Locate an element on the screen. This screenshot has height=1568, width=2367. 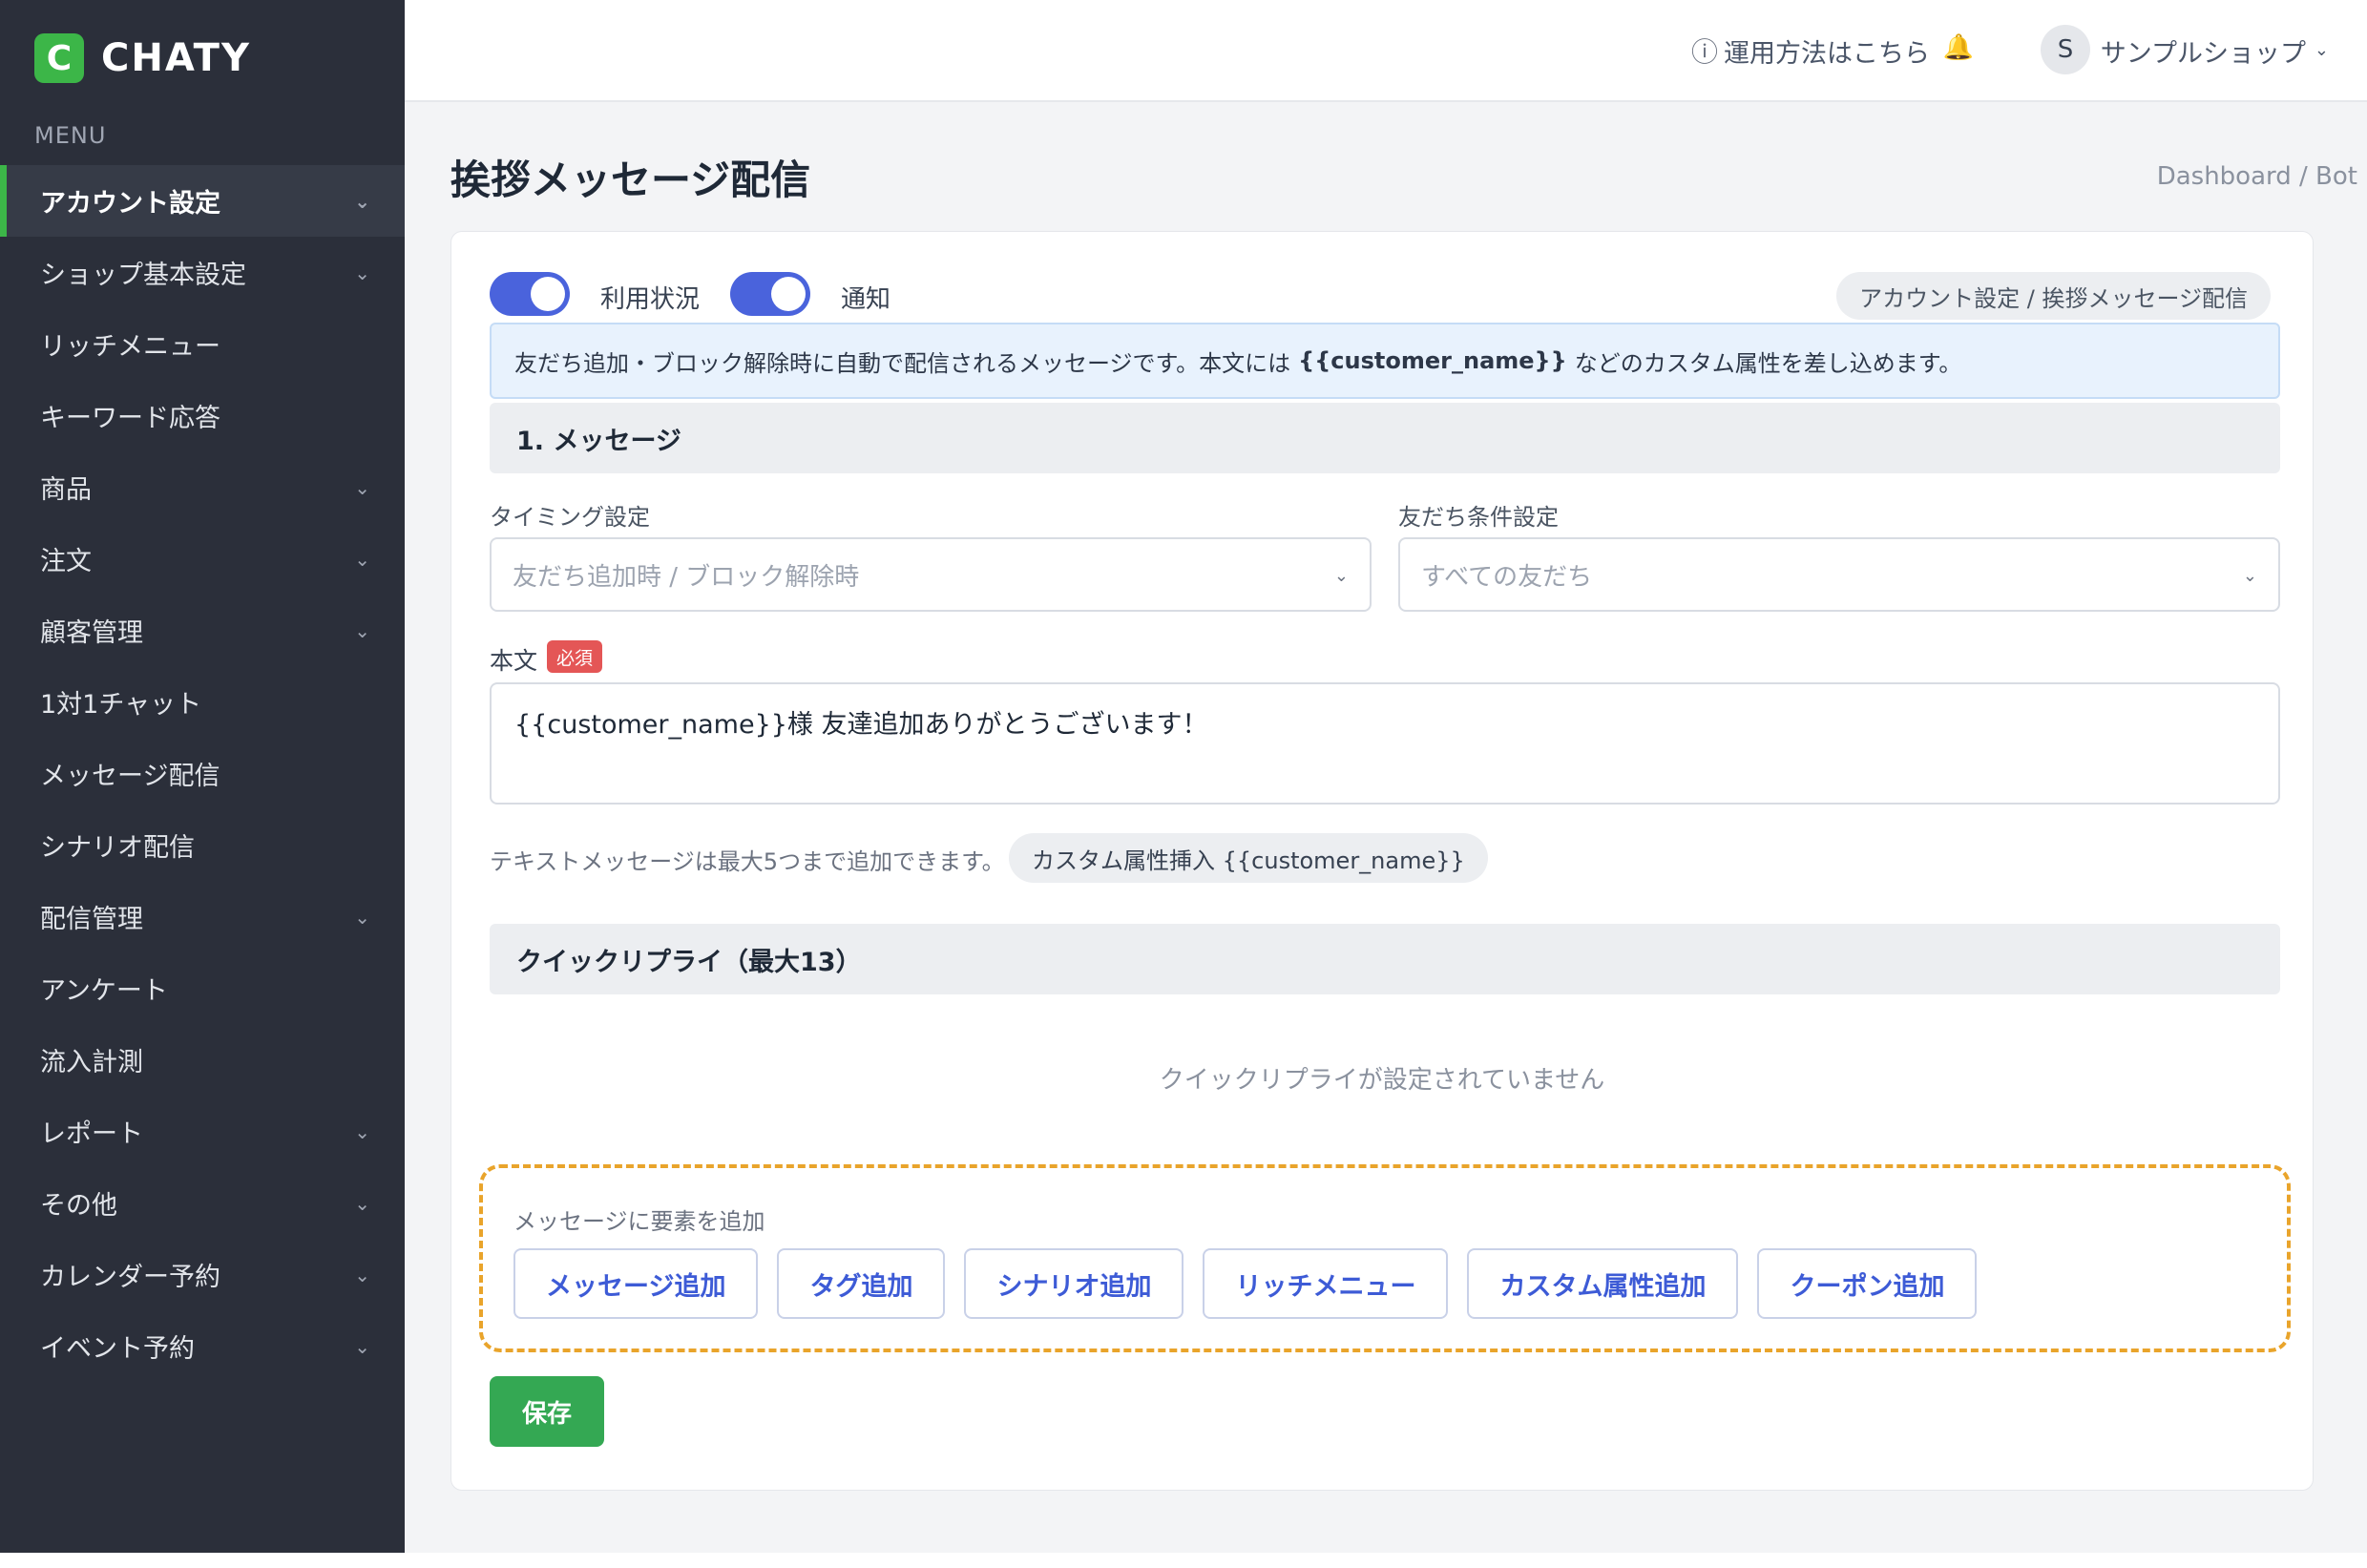
sidebar-item-label: カレンダー予約 is located at coordinates (130, 1278).